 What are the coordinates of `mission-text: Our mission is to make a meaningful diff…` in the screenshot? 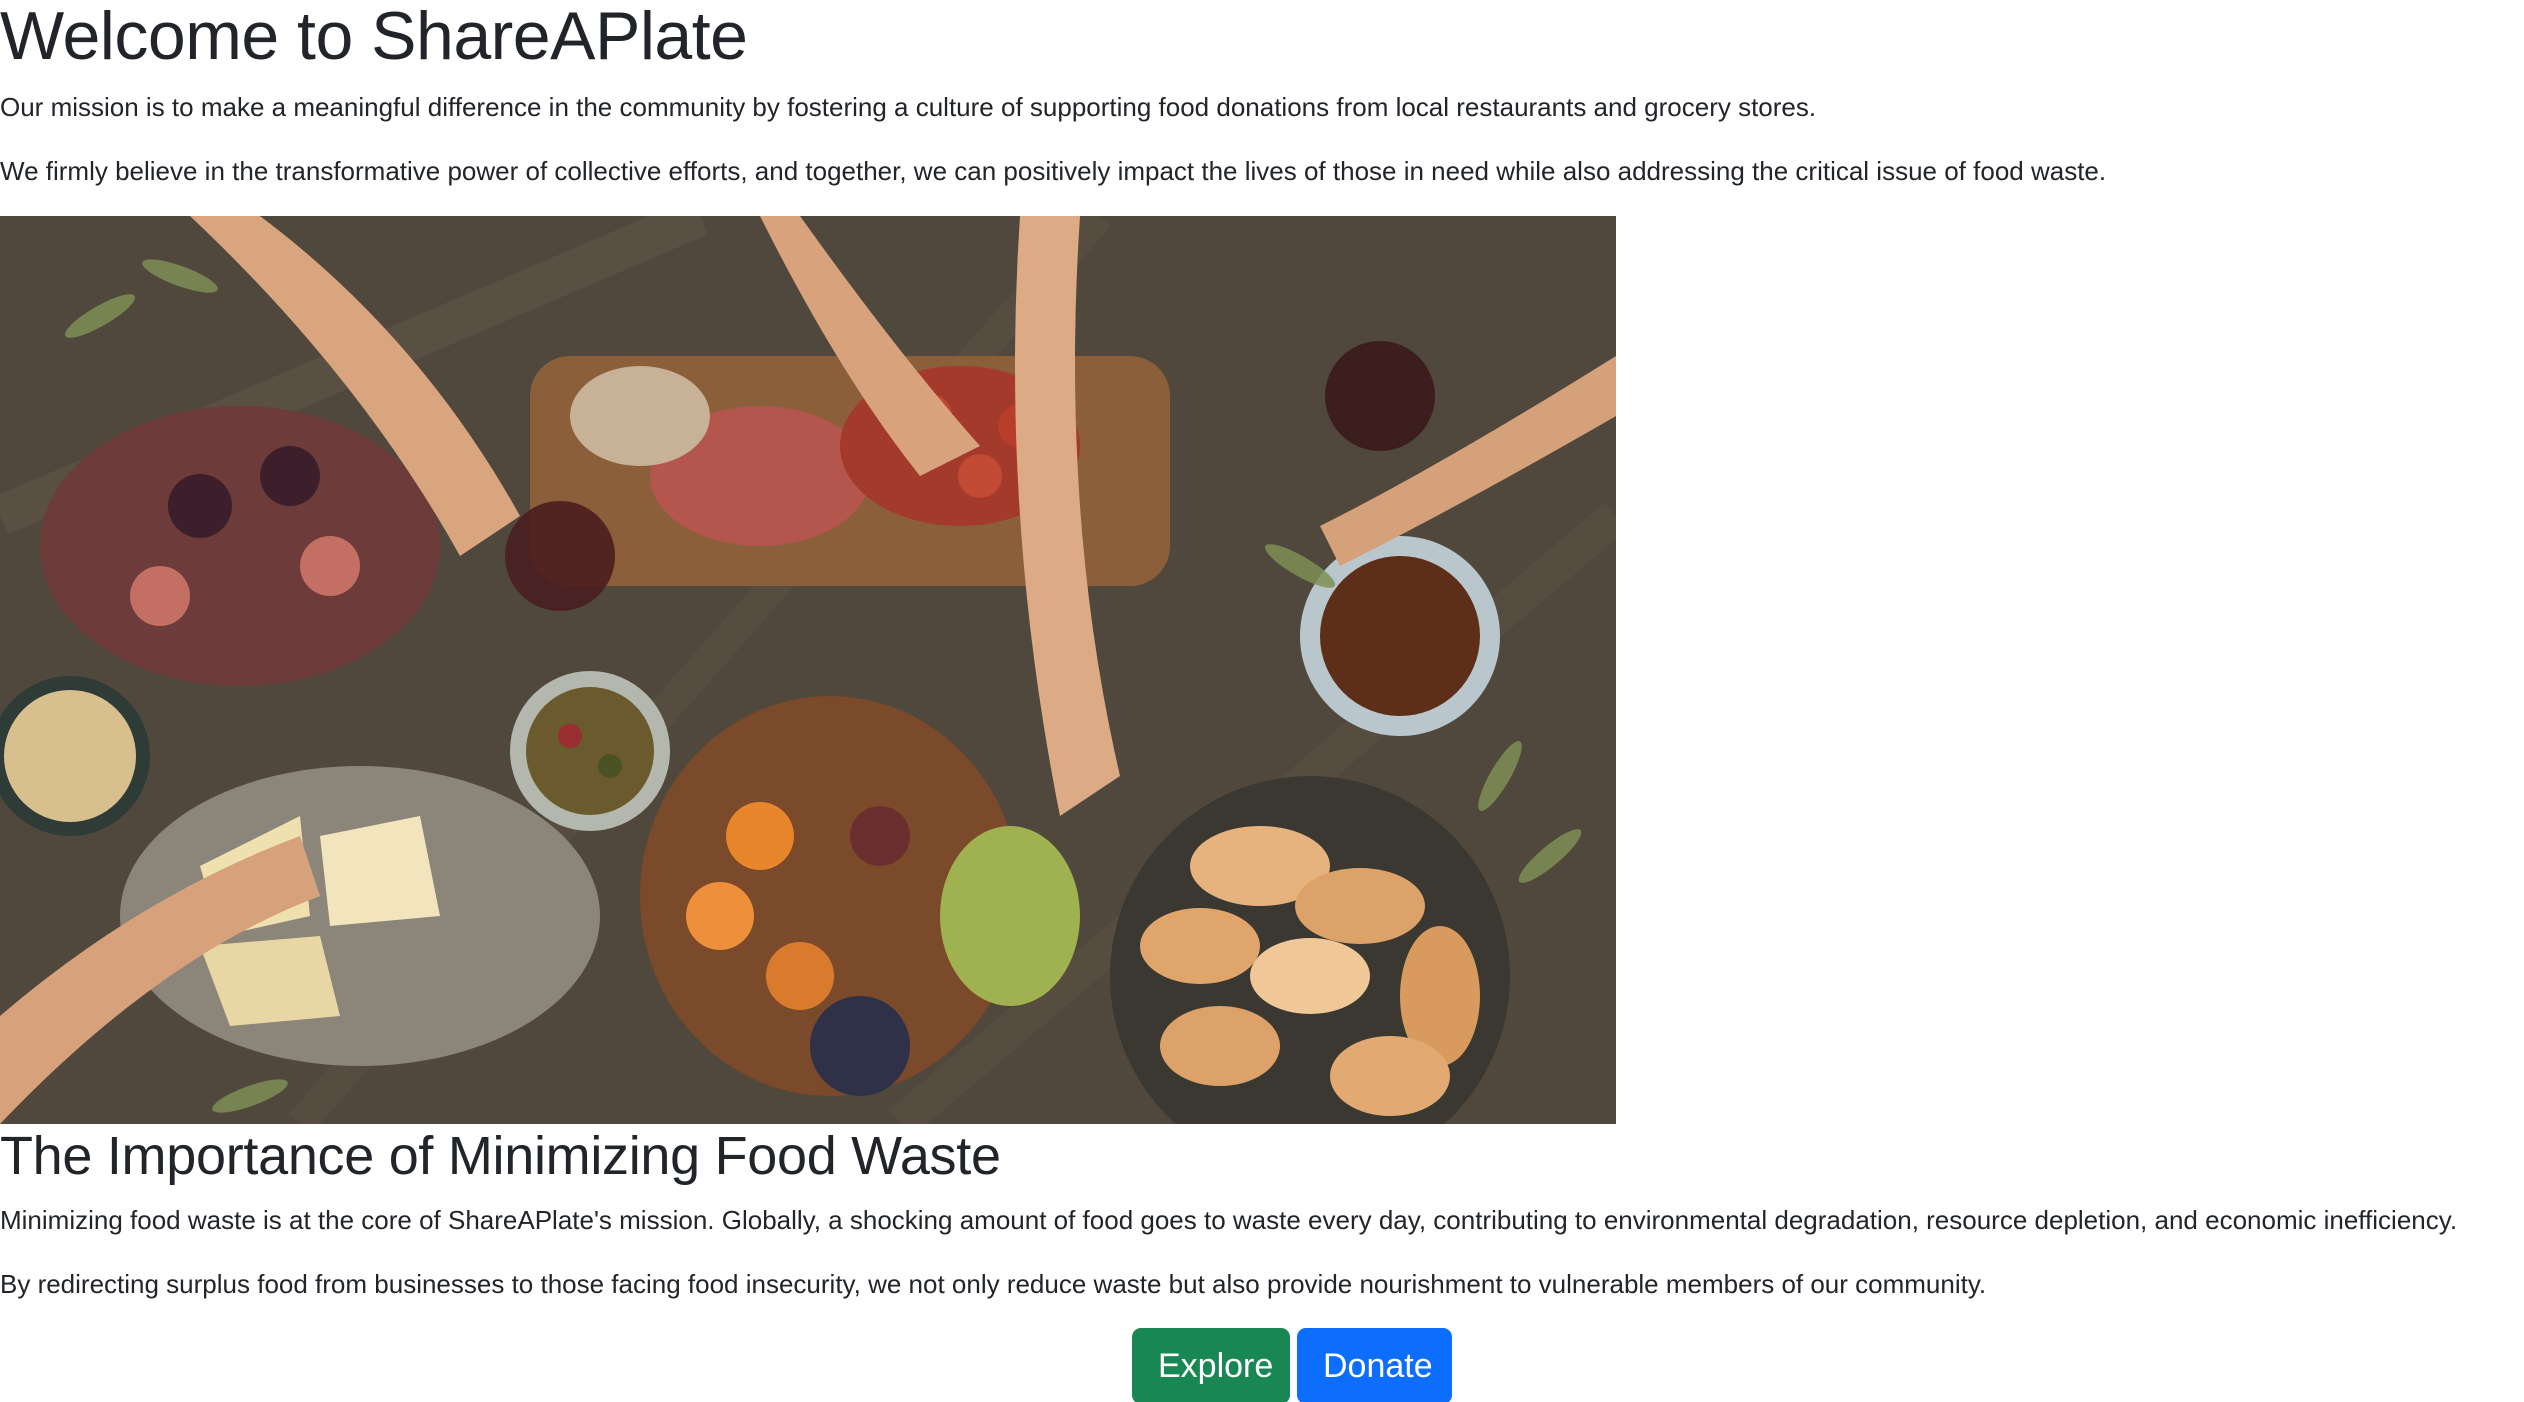 It's located at (908, 107).